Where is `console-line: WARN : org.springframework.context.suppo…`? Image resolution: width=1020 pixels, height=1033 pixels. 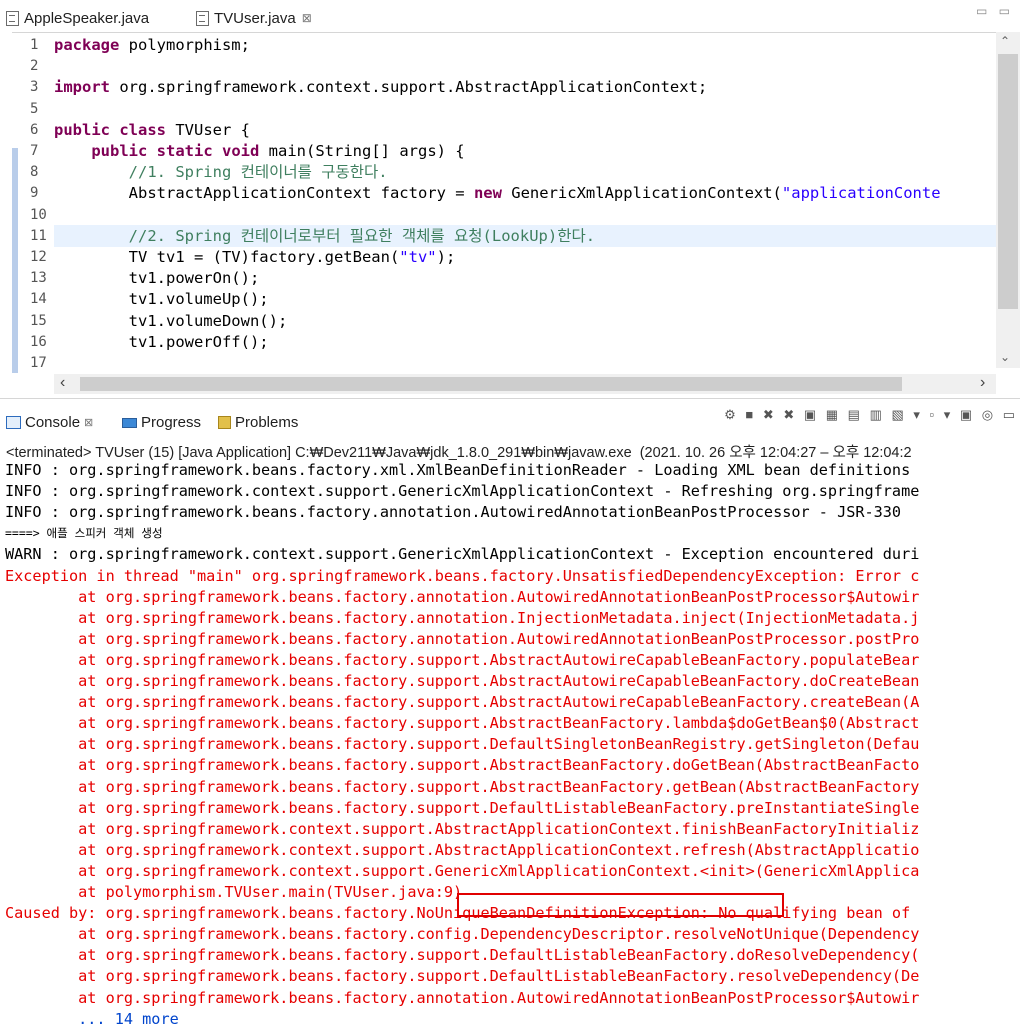
console-line: WARN : org.springframework.context.suppo… is located at coordinates (462, 554).